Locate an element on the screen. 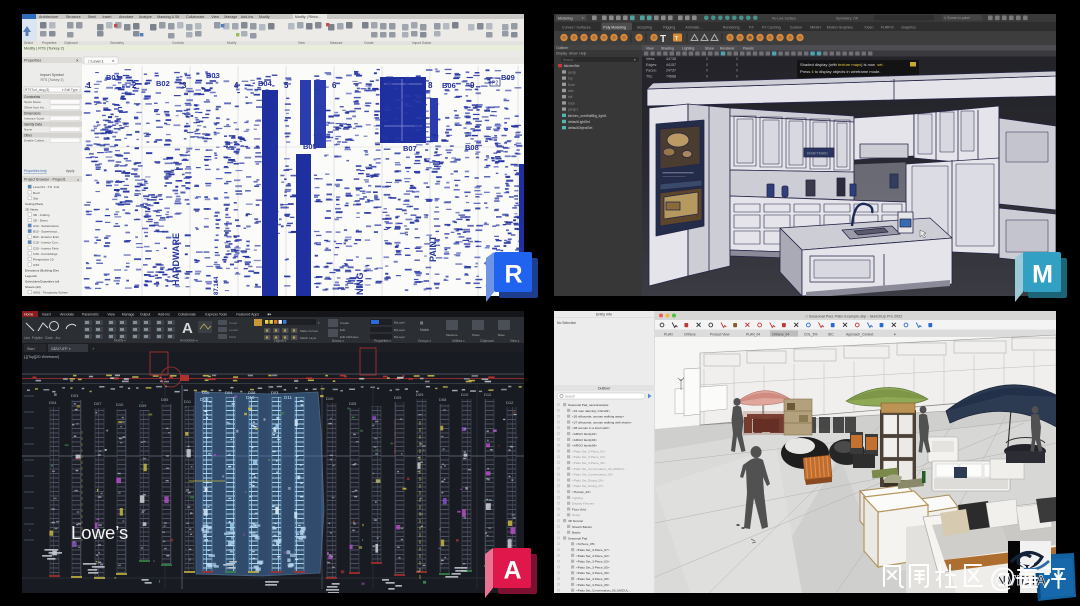 The width and height of the screenshot is (1080, 606). svg-text: 3D Views is located at coordinates (31, 209).